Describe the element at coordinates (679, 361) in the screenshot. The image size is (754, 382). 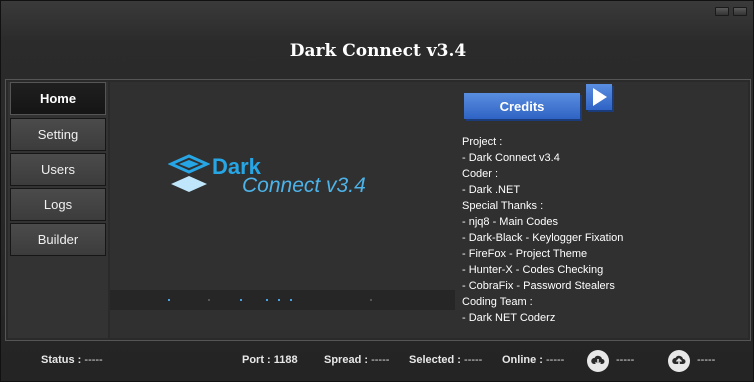
I see `cloud-upload-icon` at that location.